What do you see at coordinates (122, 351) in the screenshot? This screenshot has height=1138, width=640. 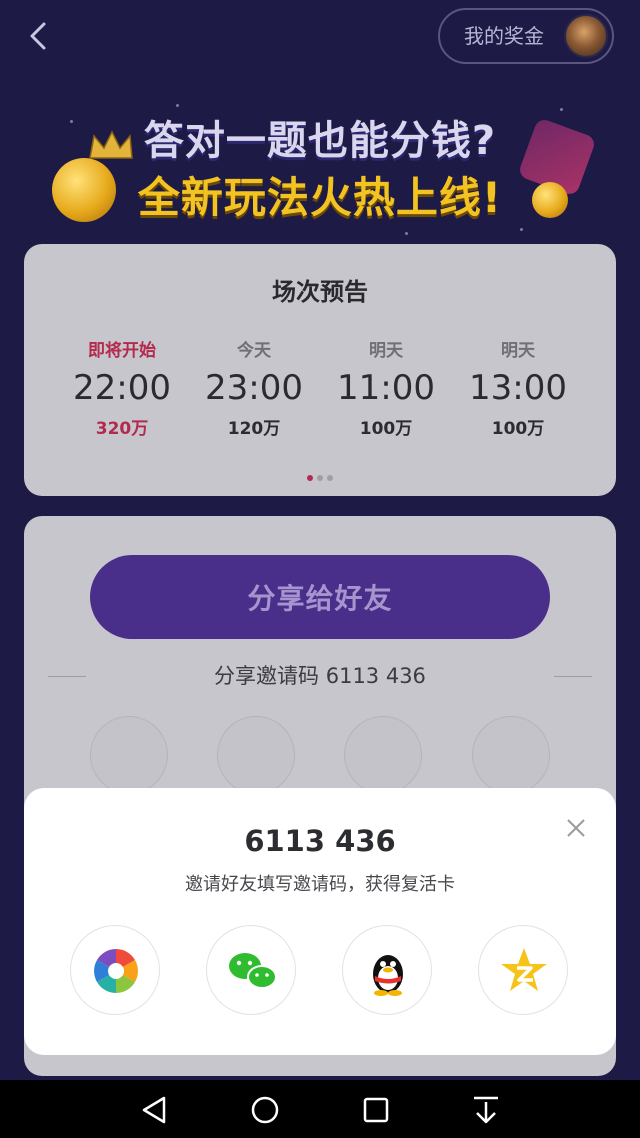 I see `slot-day: 即将开始` at bounding box center [122, 351].